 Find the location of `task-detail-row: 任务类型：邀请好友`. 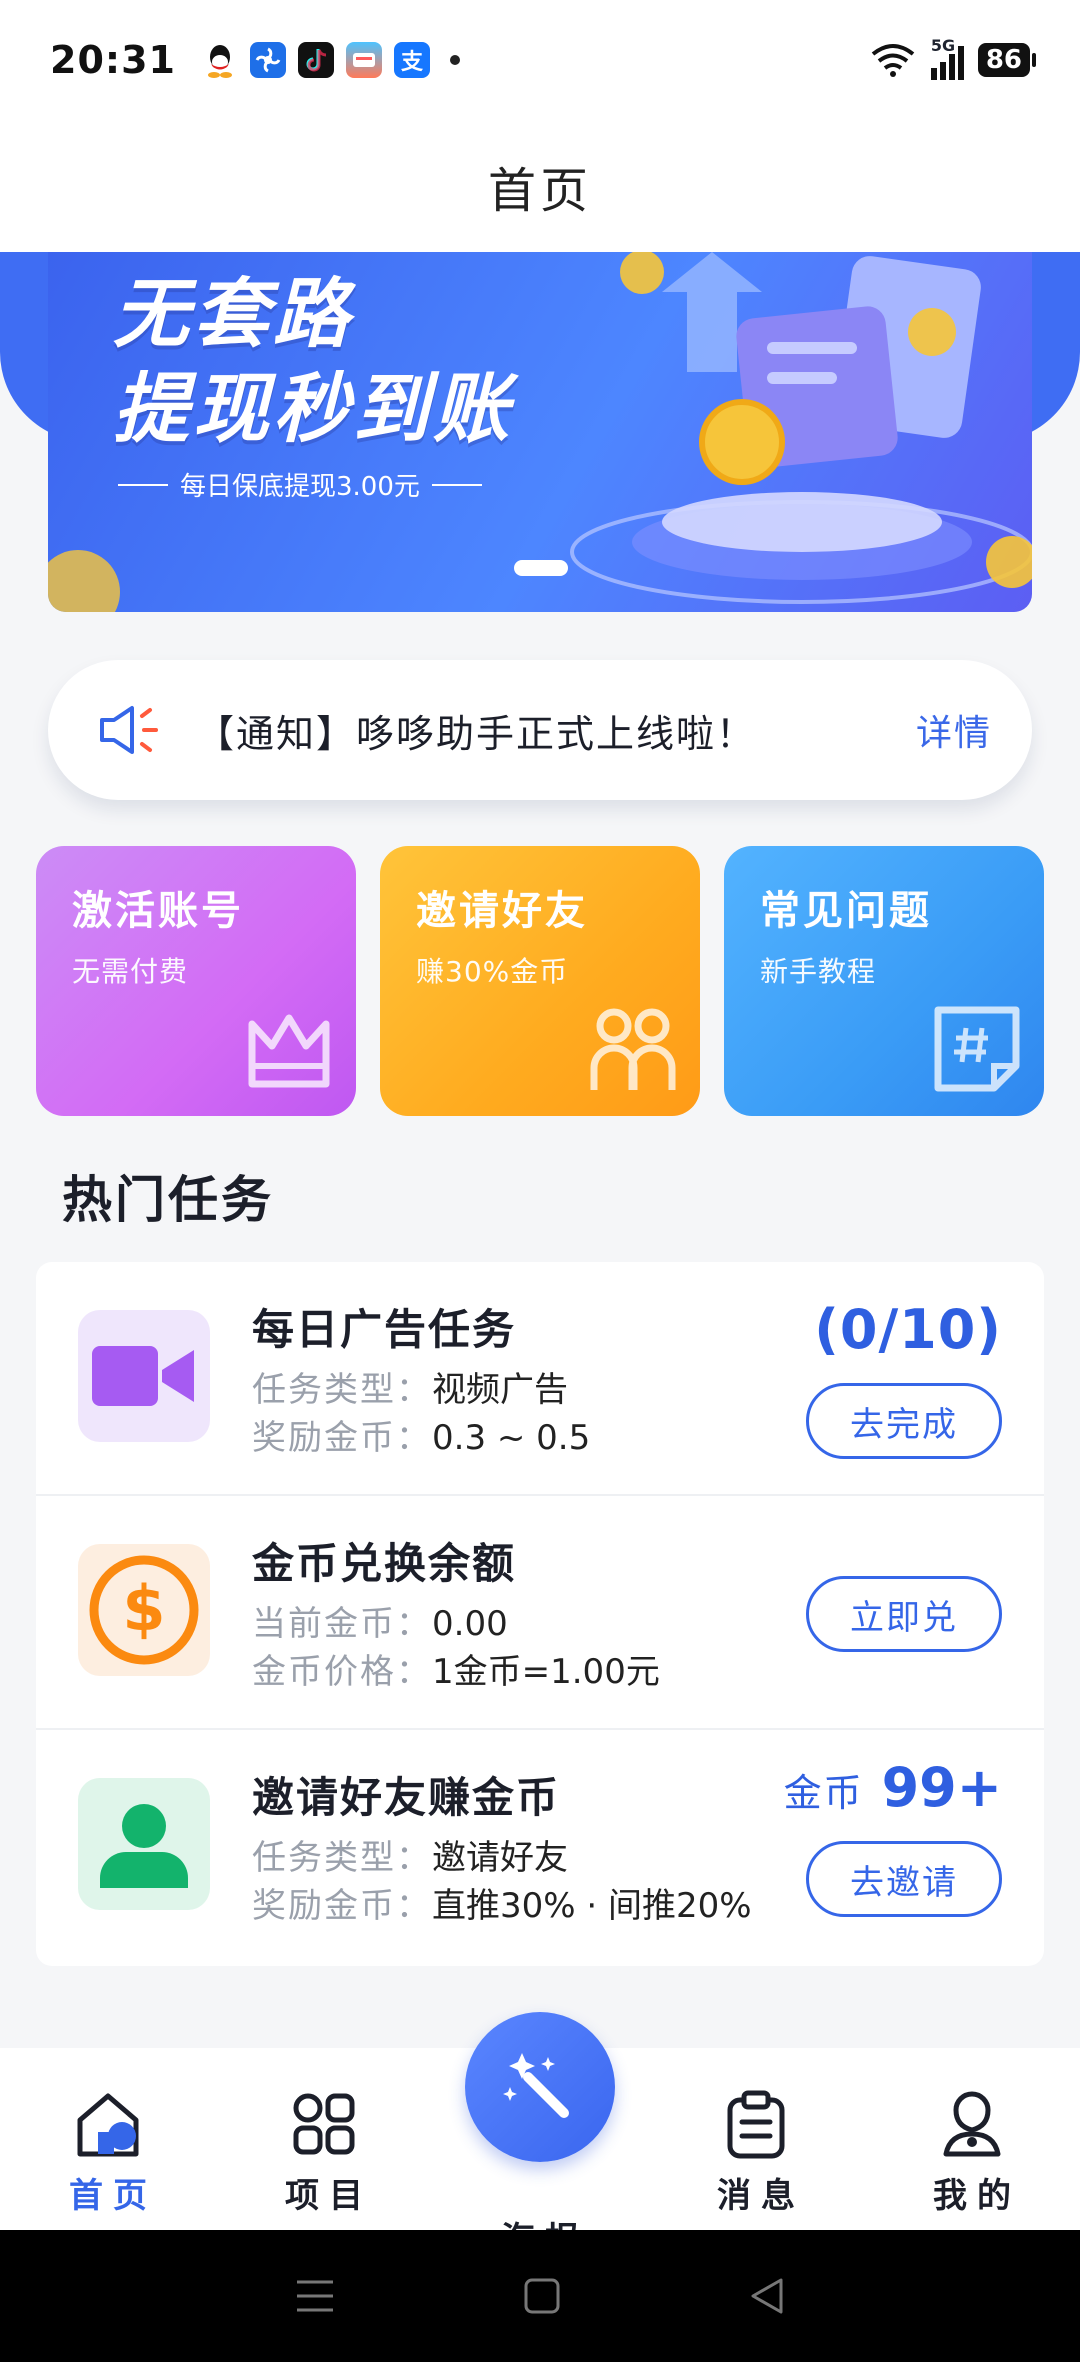

task-detail-row: 任务类型：邀请好友 is located at coordinates (502, 1858).